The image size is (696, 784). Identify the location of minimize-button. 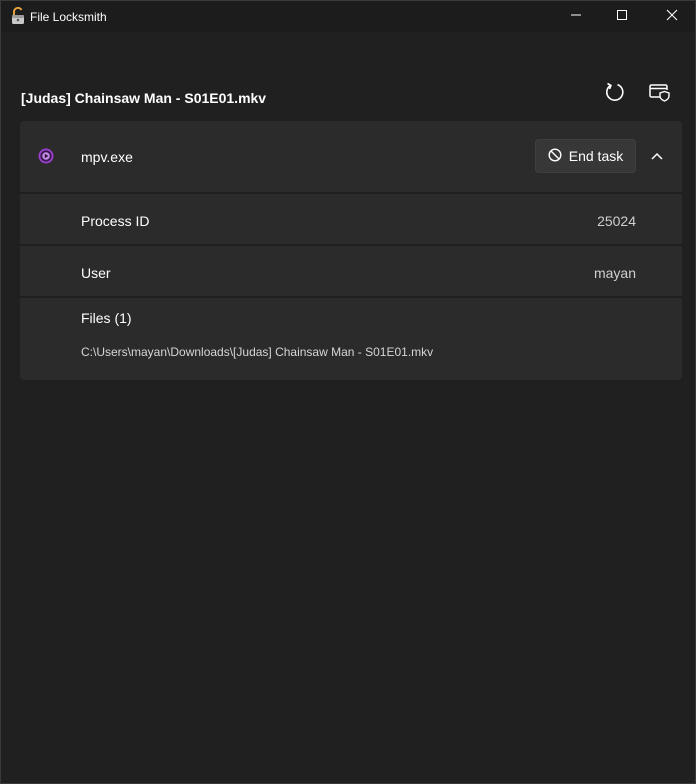
(576, 16).